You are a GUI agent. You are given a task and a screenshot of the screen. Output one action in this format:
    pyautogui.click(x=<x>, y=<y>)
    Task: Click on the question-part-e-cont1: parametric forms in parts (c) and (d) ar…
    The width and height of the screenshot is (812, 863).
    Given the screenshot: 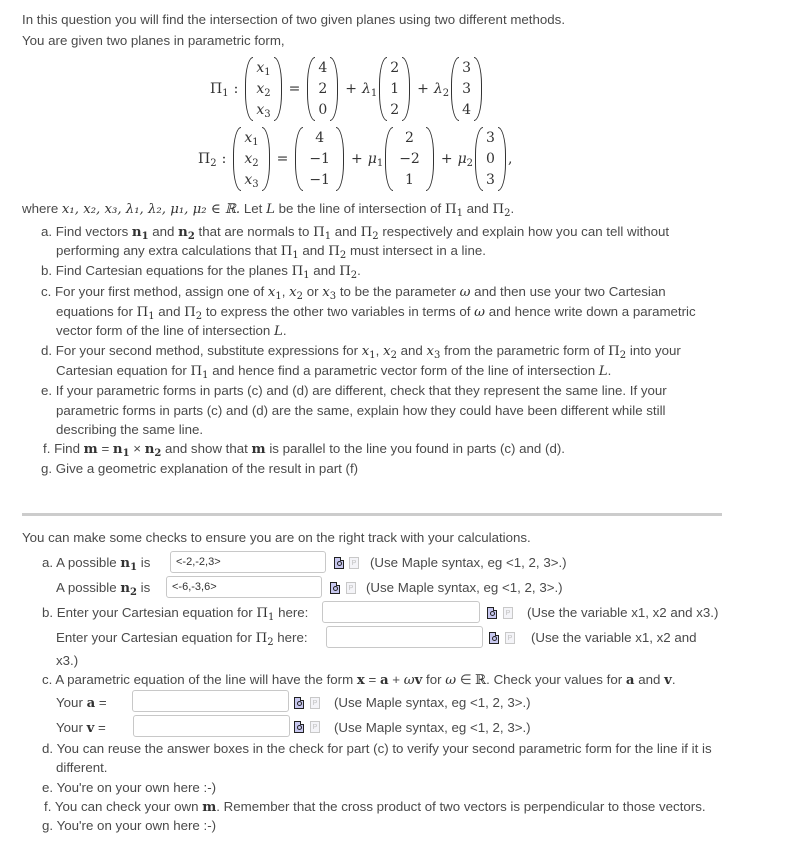 What is the action you would take?
    pyautogui.click(x=361, y=410)
    